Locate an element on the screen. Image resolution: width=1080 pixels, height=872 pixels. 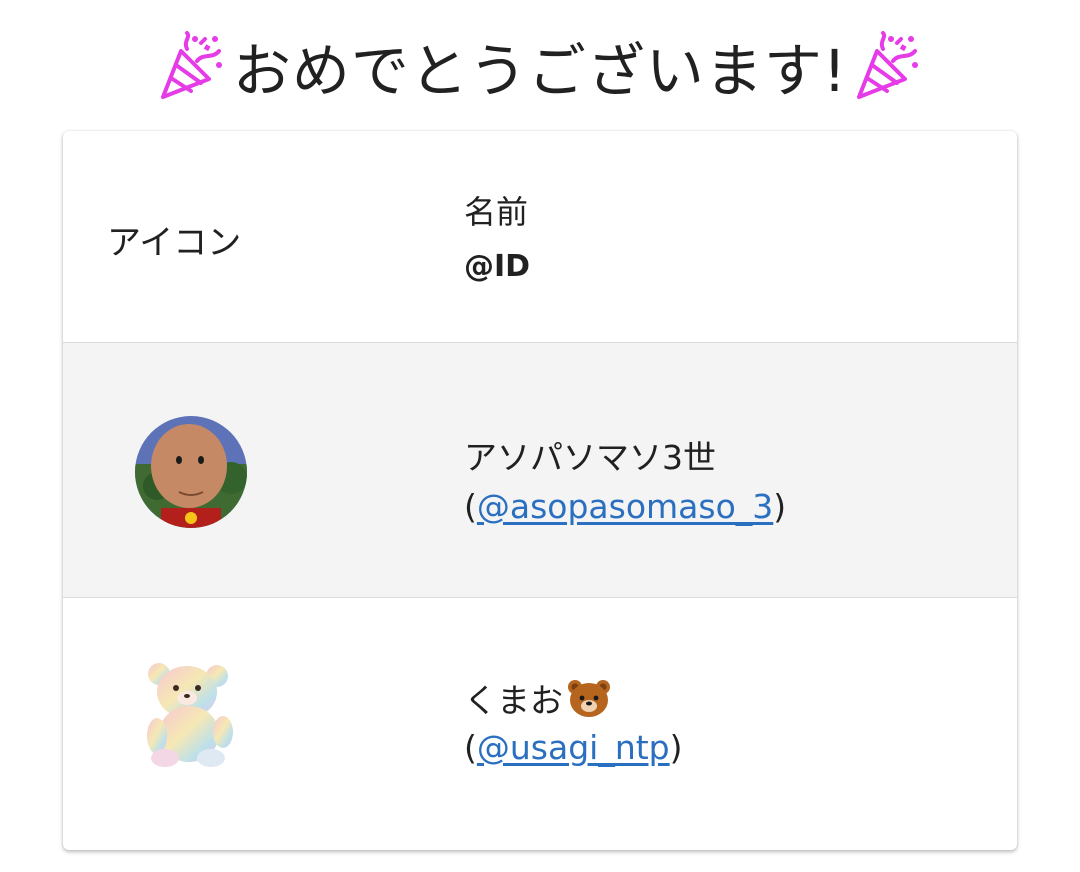
user-handle: (@asopasomaso_3) is located at coordinates (625, 506).